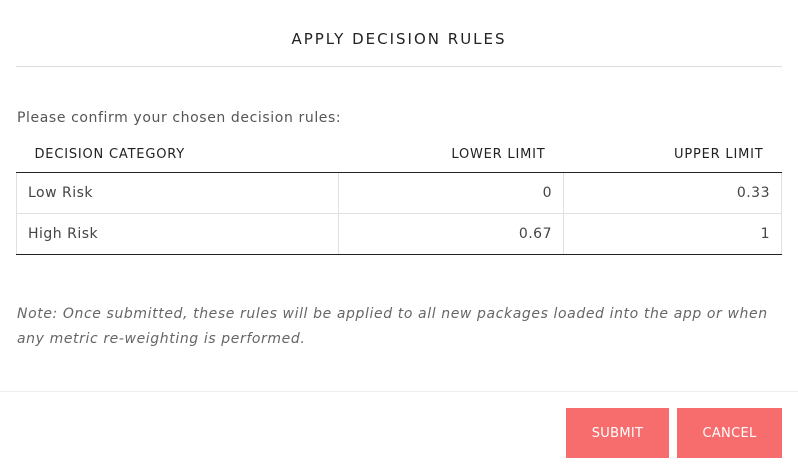 The height and width of the screenshot is (473, 798). Describe the element at coordinates (729, 433) in the screenshot. I see `cancel-button: CANCEL` at that location.